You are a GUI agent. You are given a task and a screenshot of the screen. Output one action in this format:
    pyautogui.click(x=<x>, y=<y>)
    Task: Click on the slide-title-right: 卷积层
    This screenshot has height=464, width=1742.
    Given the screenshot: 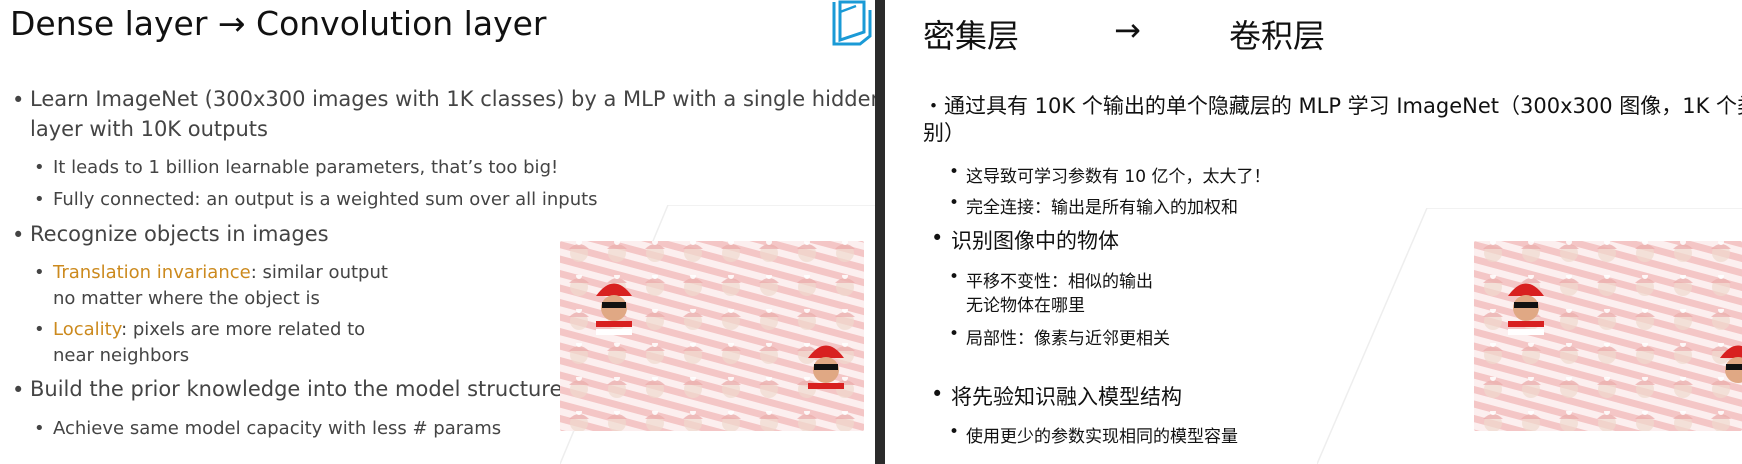 What is the action you would take?
    pyautogui.click(x=1277, y=36)
    